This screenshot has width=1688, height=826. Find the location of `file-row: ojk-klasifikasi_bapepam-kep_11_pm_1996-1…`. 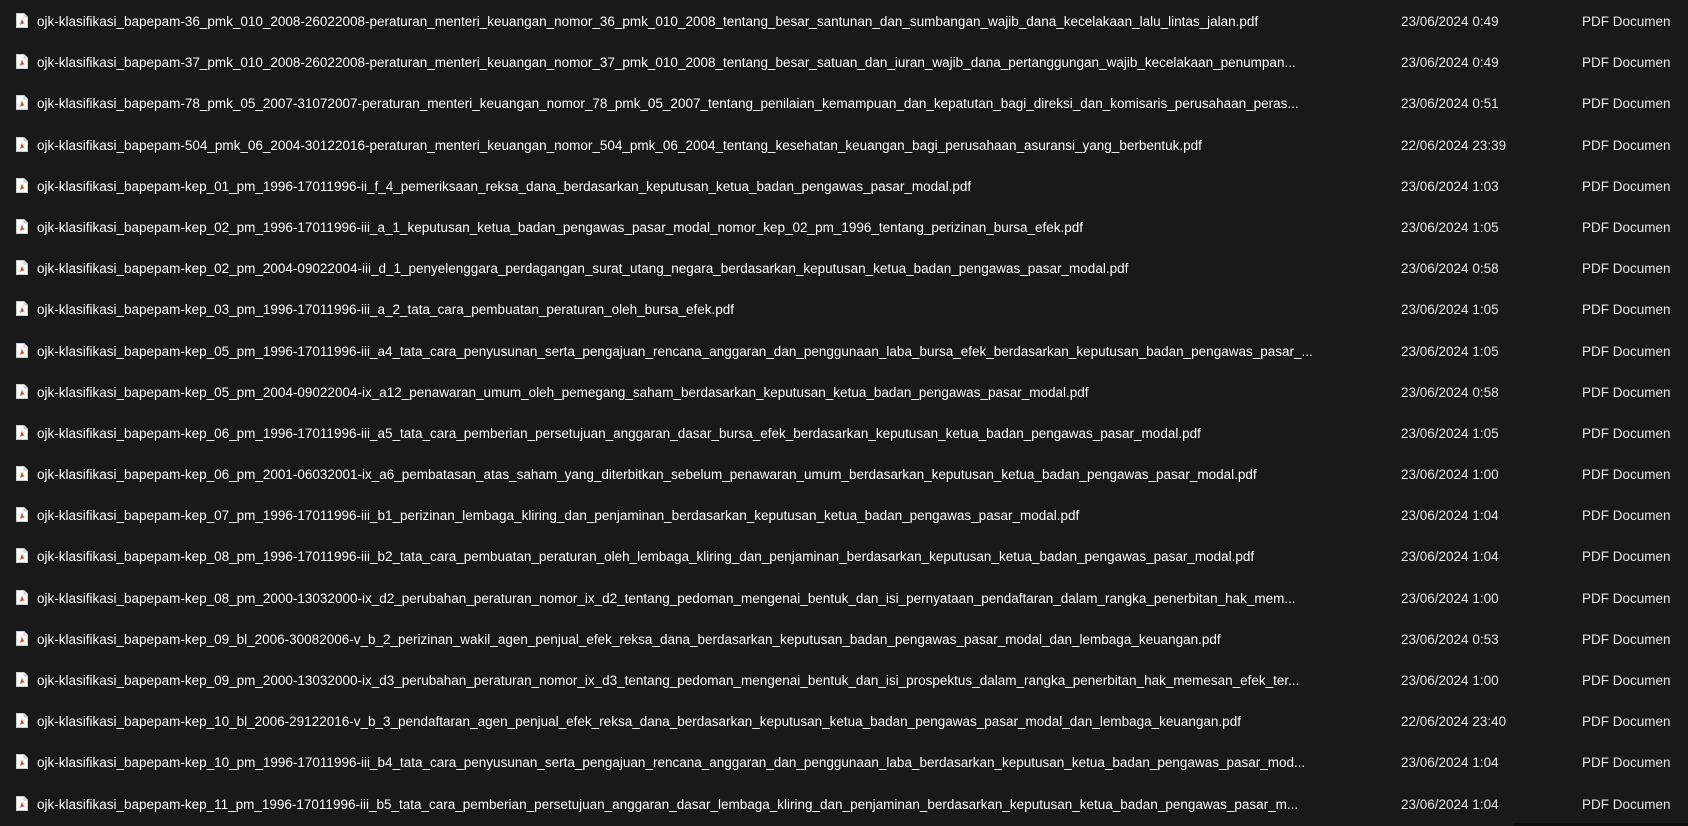

file-row: ojk-klasifikasi_bapepam-kep_11_pm_1996-1… is located at coordinates (844, 805).